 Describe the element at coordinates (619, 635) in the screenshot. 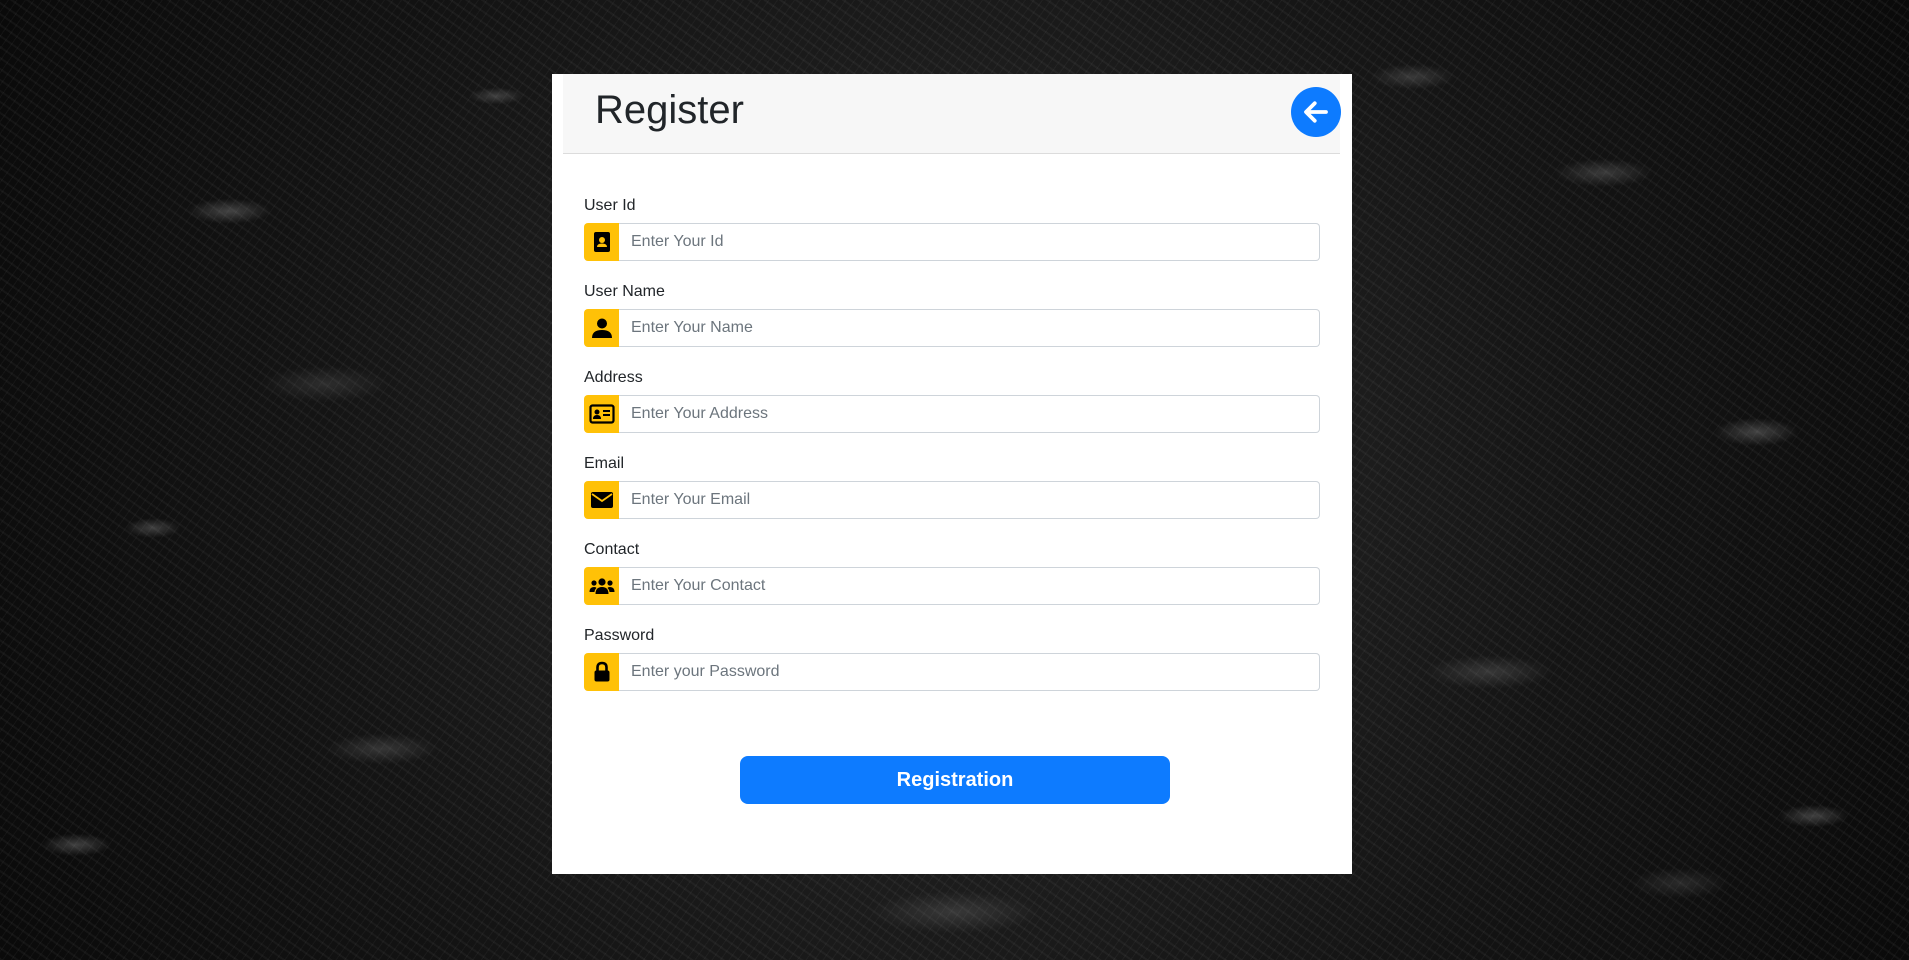

I see `password-label: Password` at that location.